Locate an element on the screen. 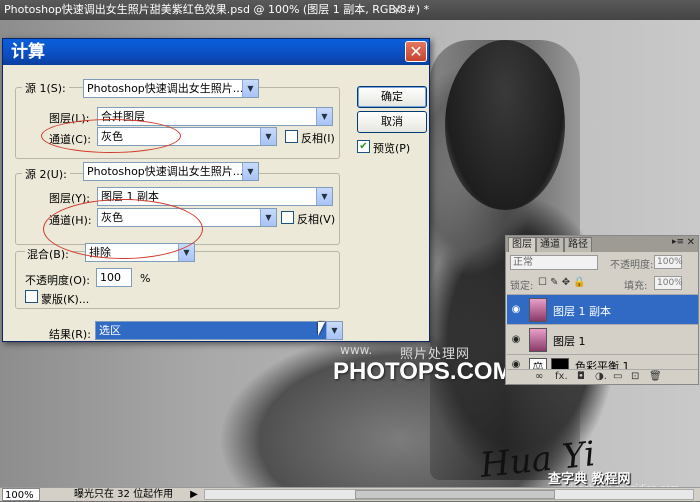  source2-label: 源 2(U): is located at coordinates (46, 174).